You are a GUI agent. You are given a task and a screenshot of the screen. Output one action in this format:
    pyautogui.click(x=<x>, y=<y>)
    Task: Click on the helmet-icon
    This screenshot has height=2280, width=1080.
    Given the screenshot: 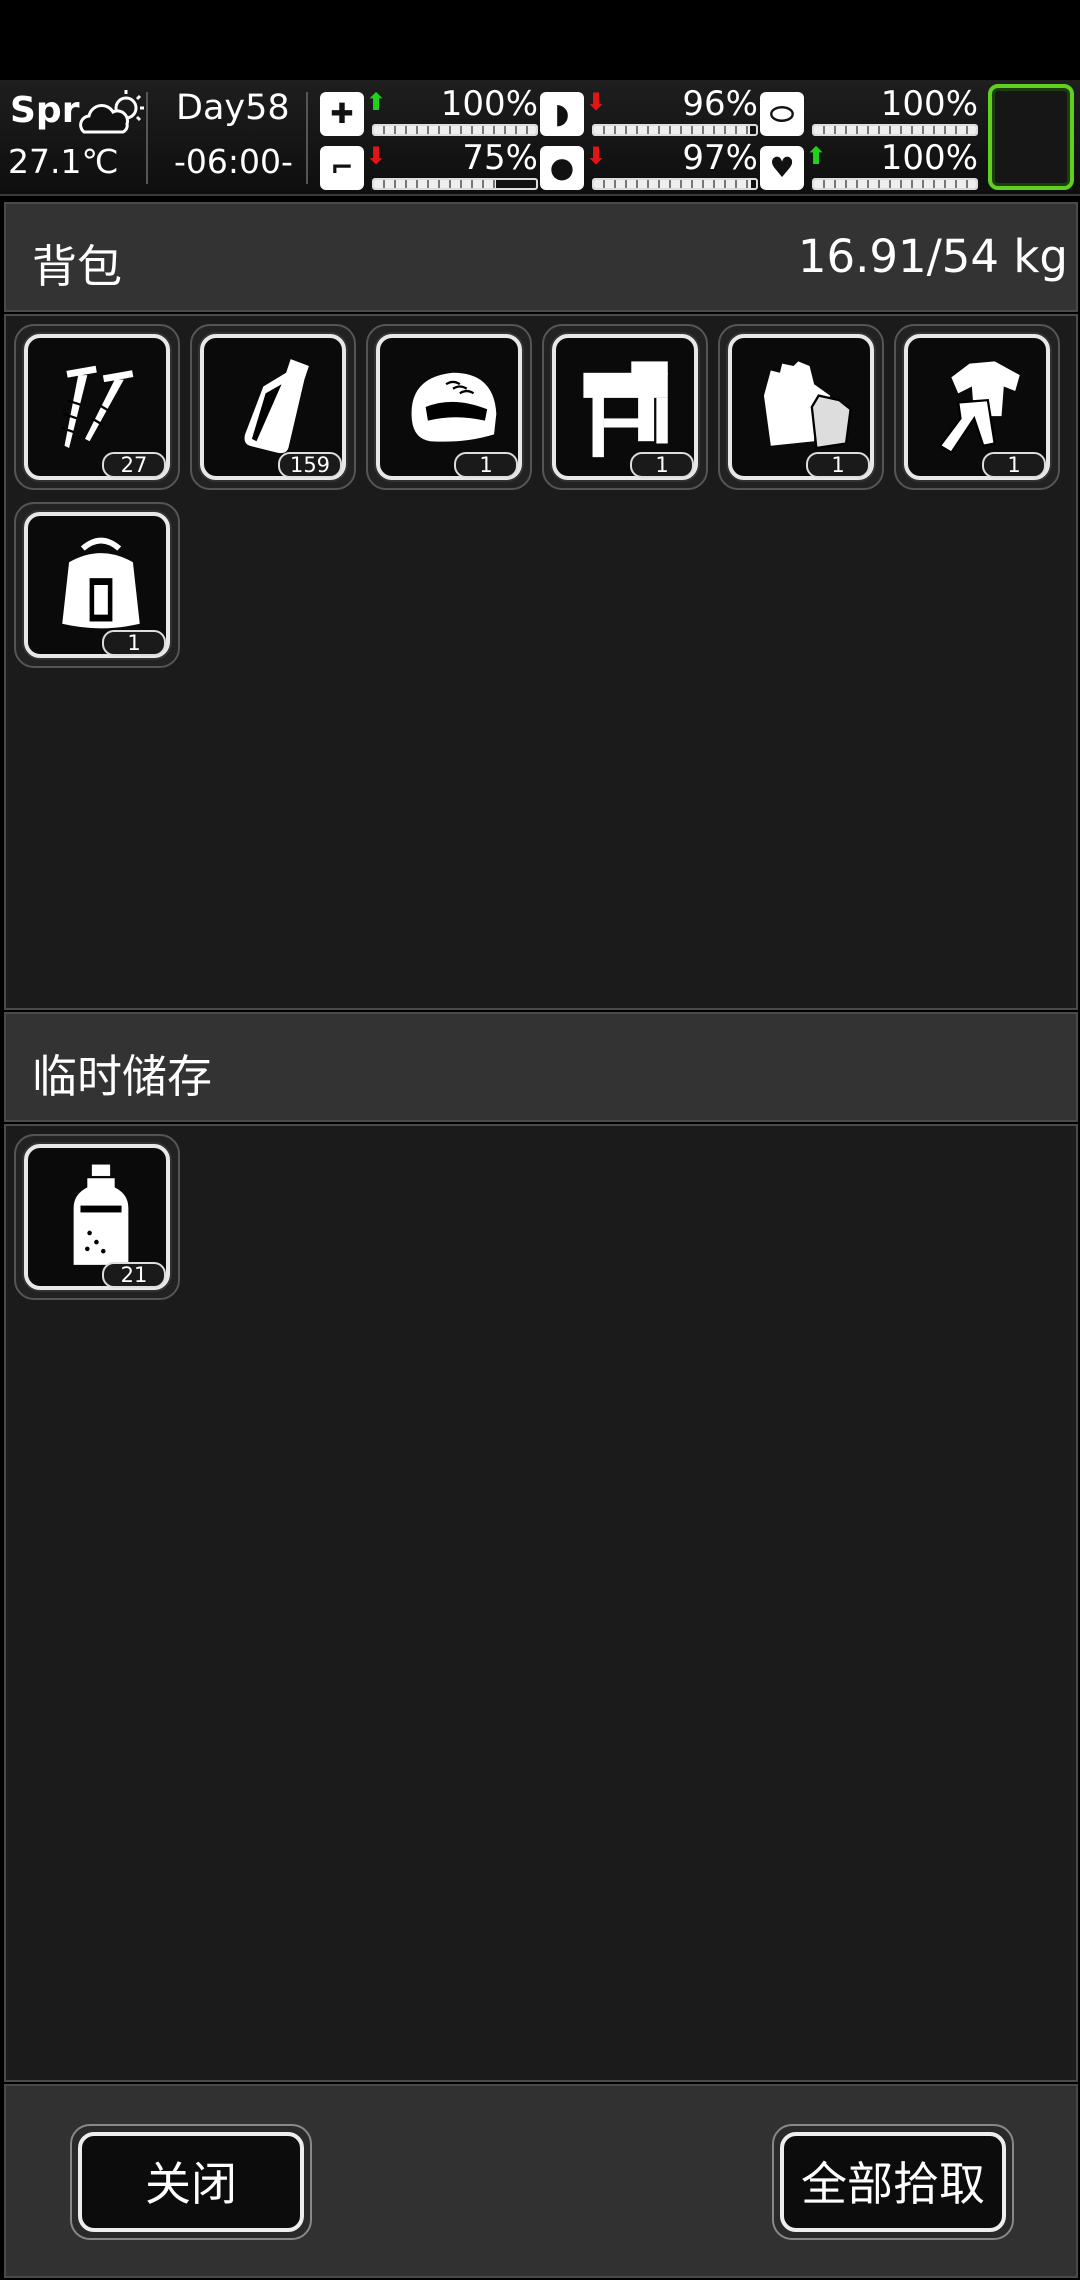 What is the action you would take?
    pyautogui.click(x=454, y=407)
    